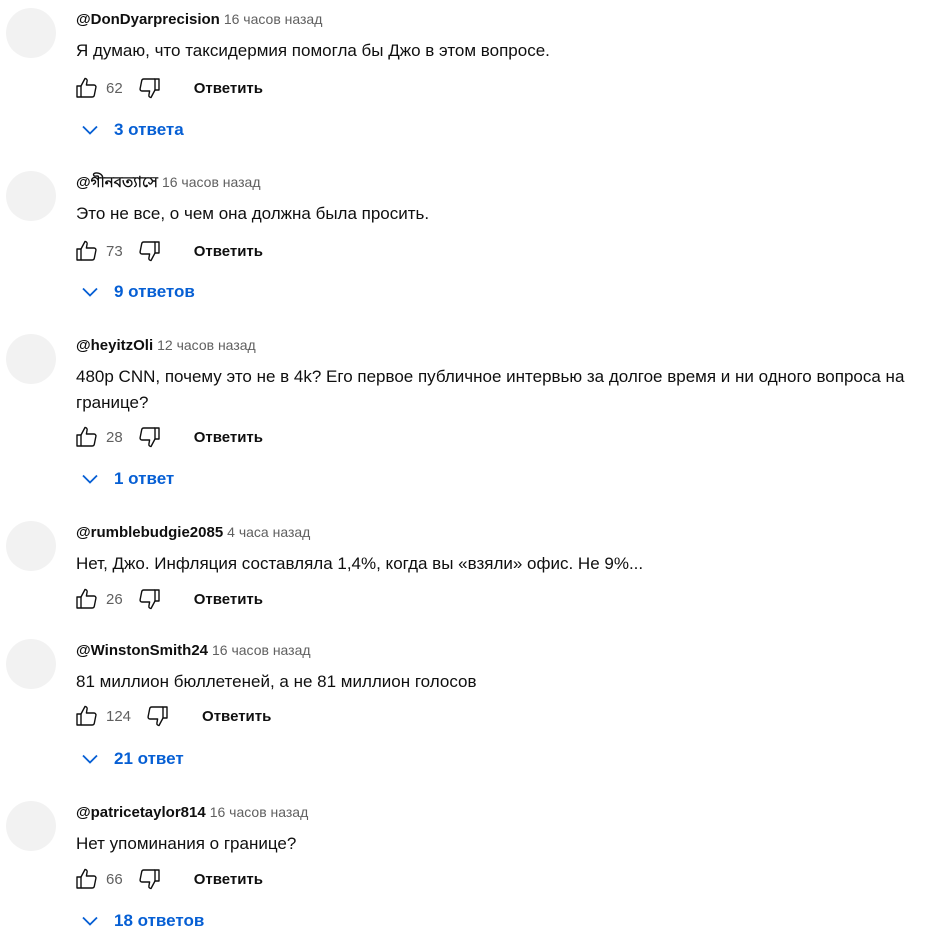 Image resolution: width=936 pixels, height=941 pixels. I want to click on comment-time: 4 часа назад, so click(268, 532).